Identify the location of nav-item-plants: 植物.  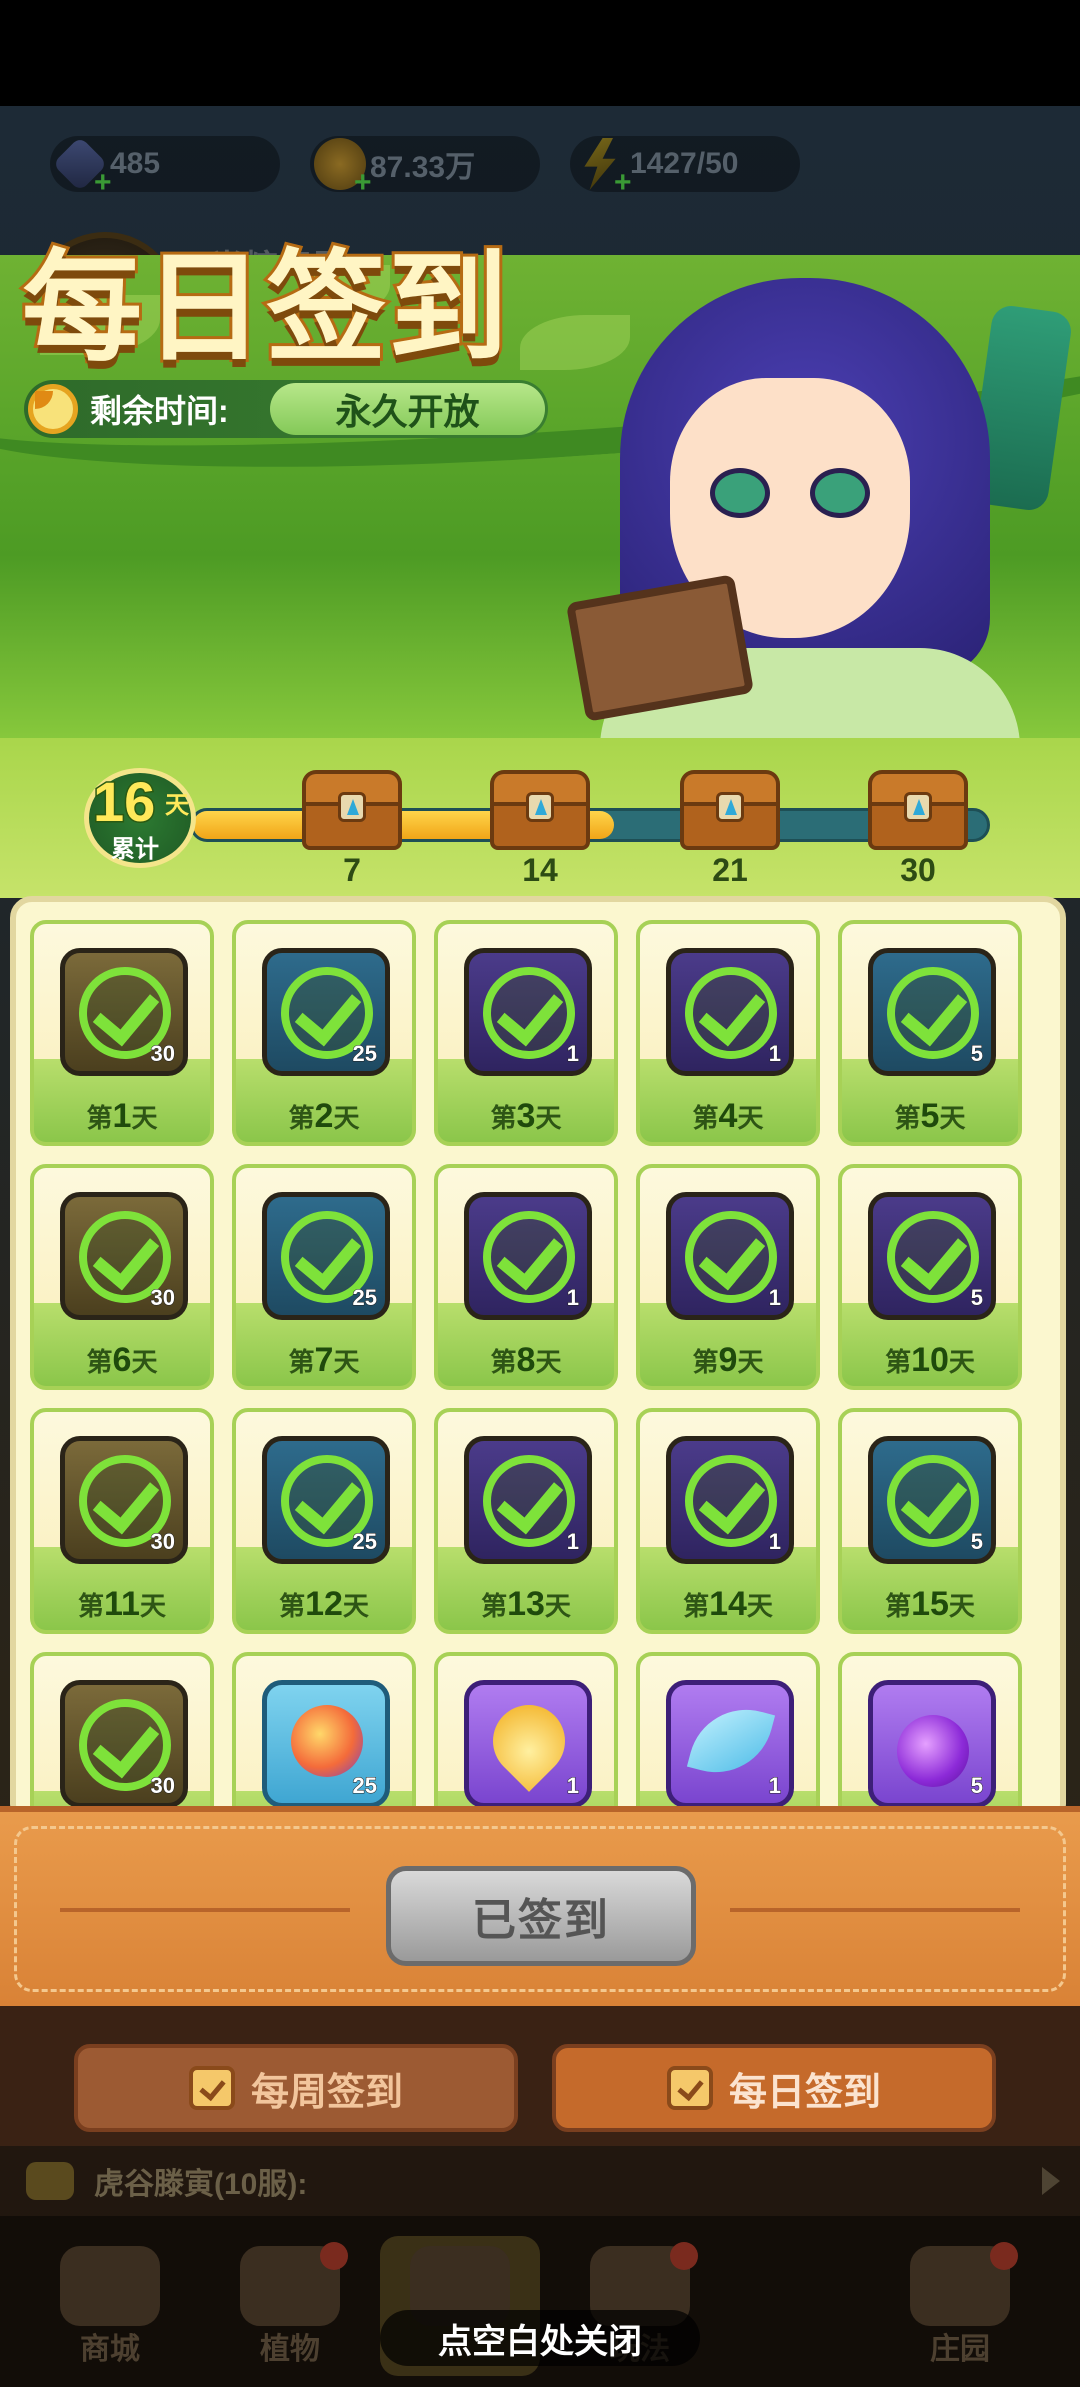
(290, 2306).